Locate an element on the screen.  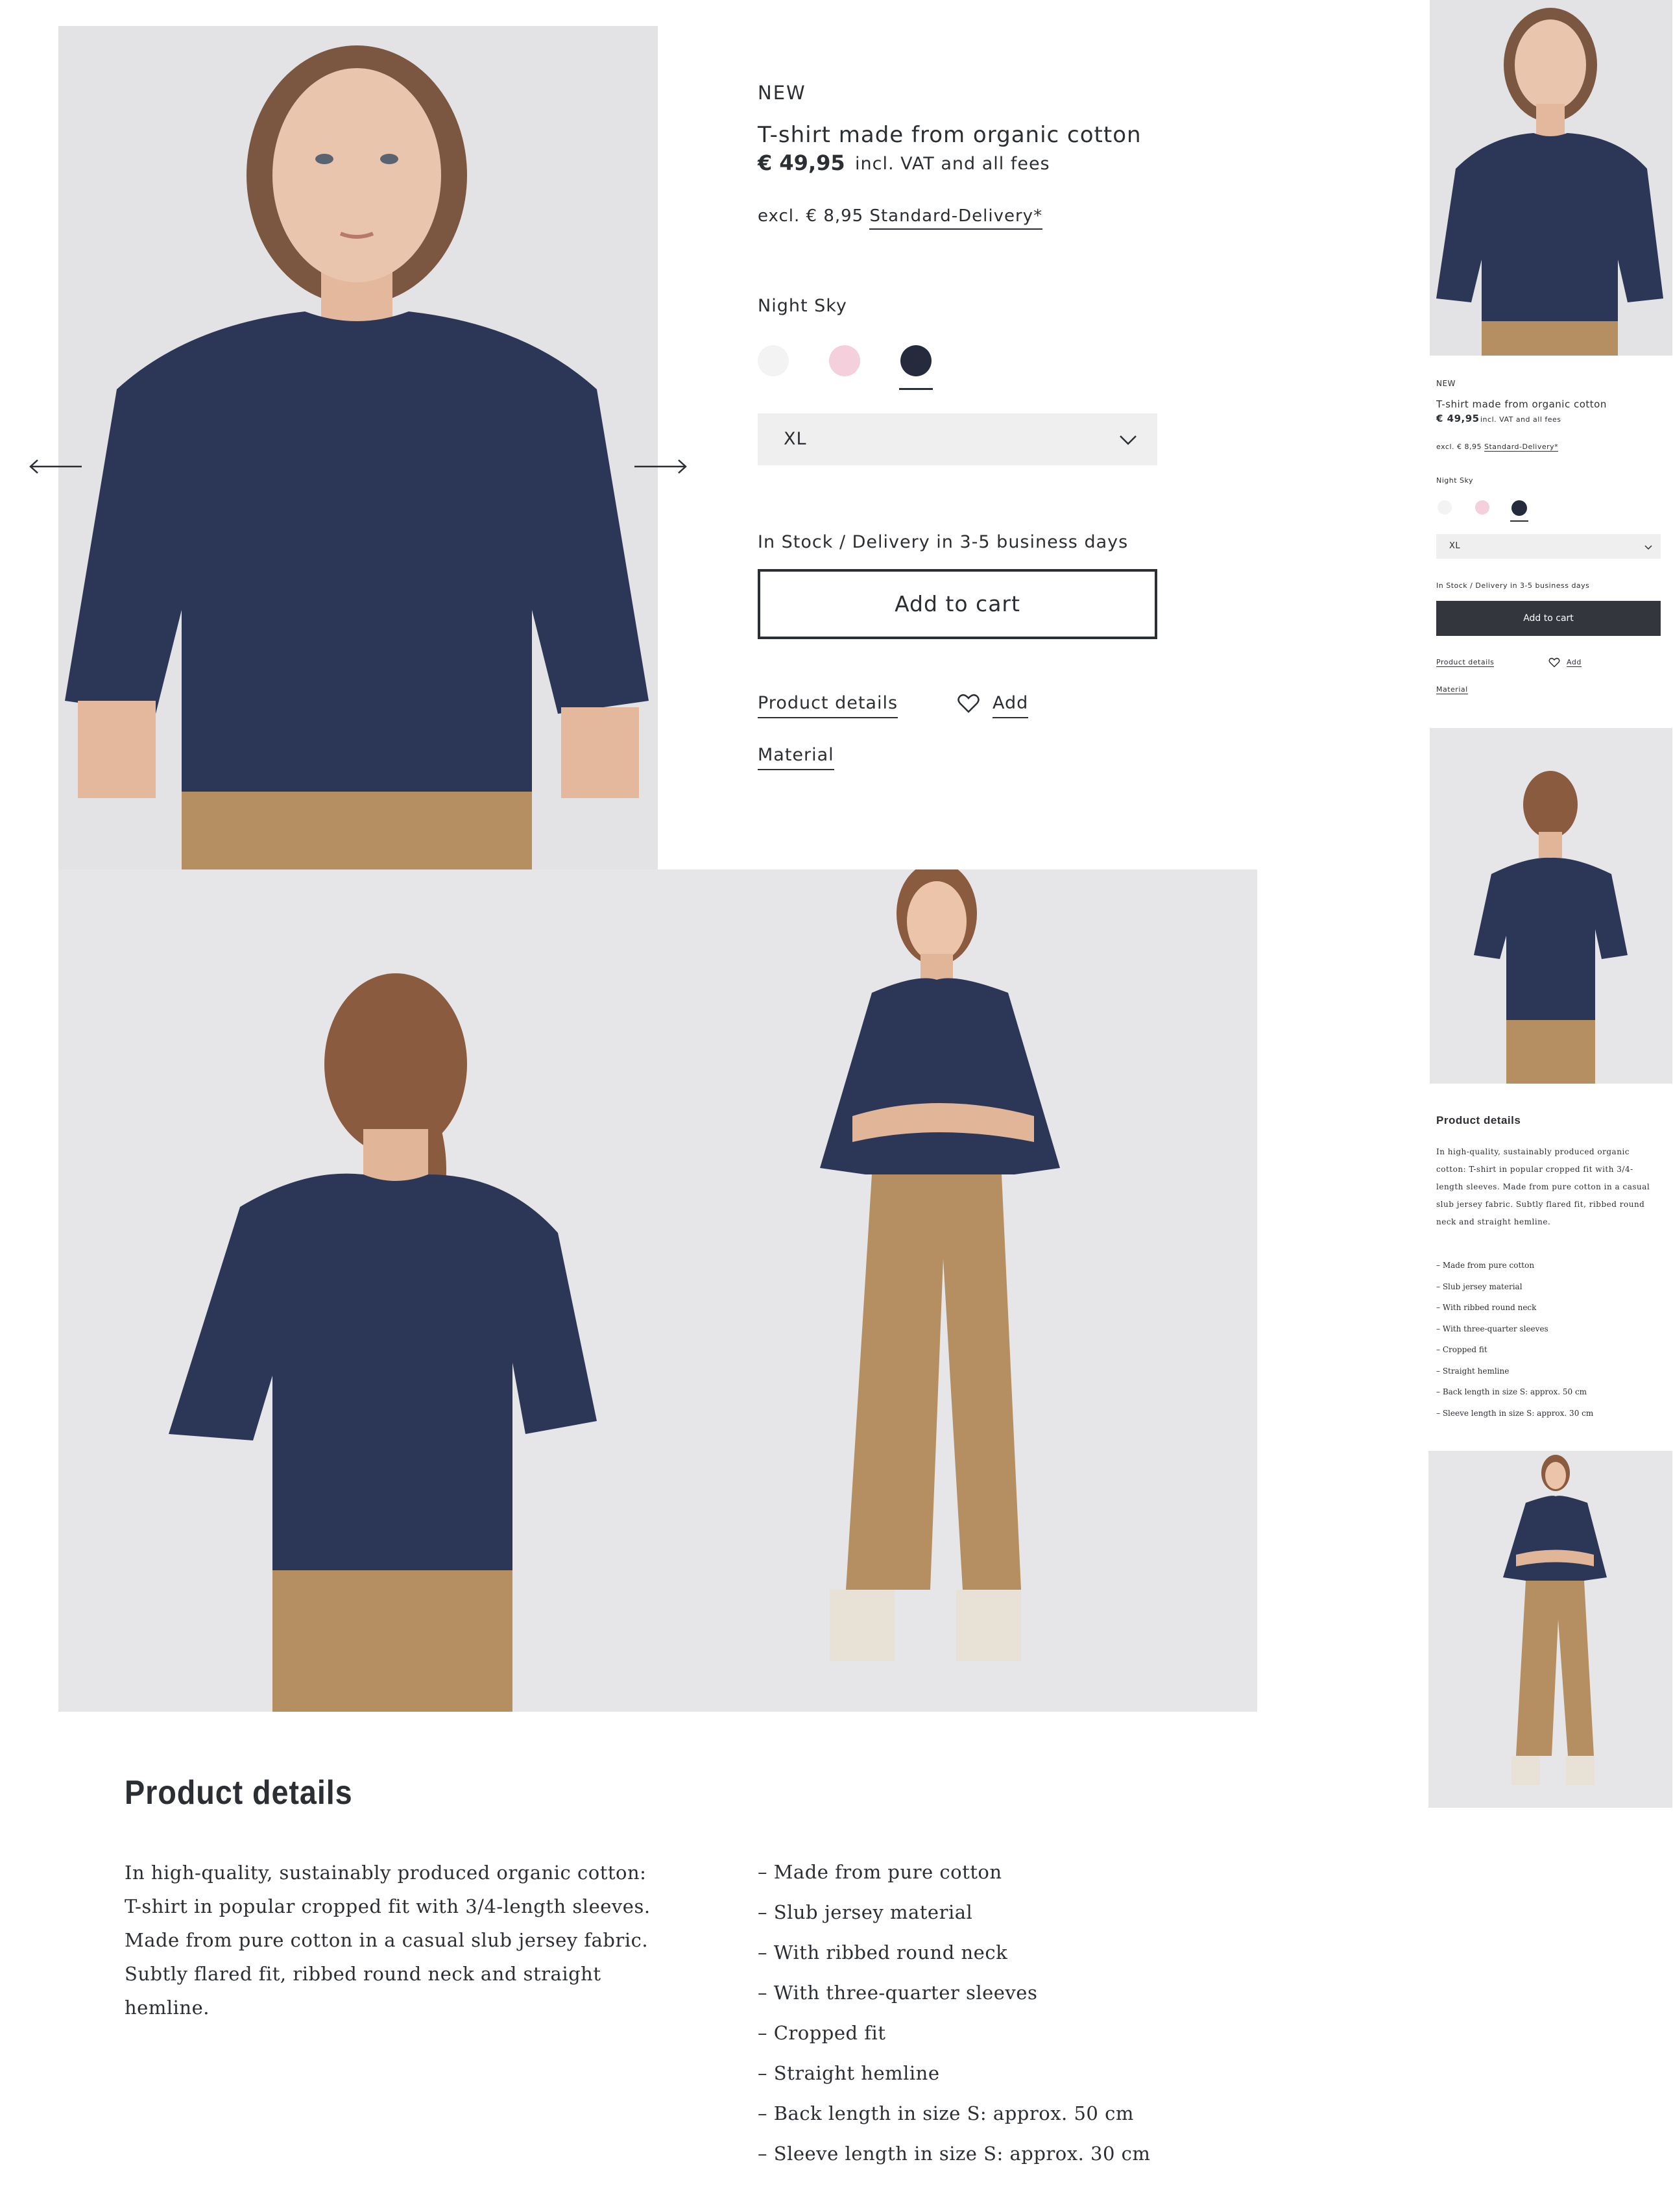
mobile-swatch-night-sky is located at coordinates (1519, 508).